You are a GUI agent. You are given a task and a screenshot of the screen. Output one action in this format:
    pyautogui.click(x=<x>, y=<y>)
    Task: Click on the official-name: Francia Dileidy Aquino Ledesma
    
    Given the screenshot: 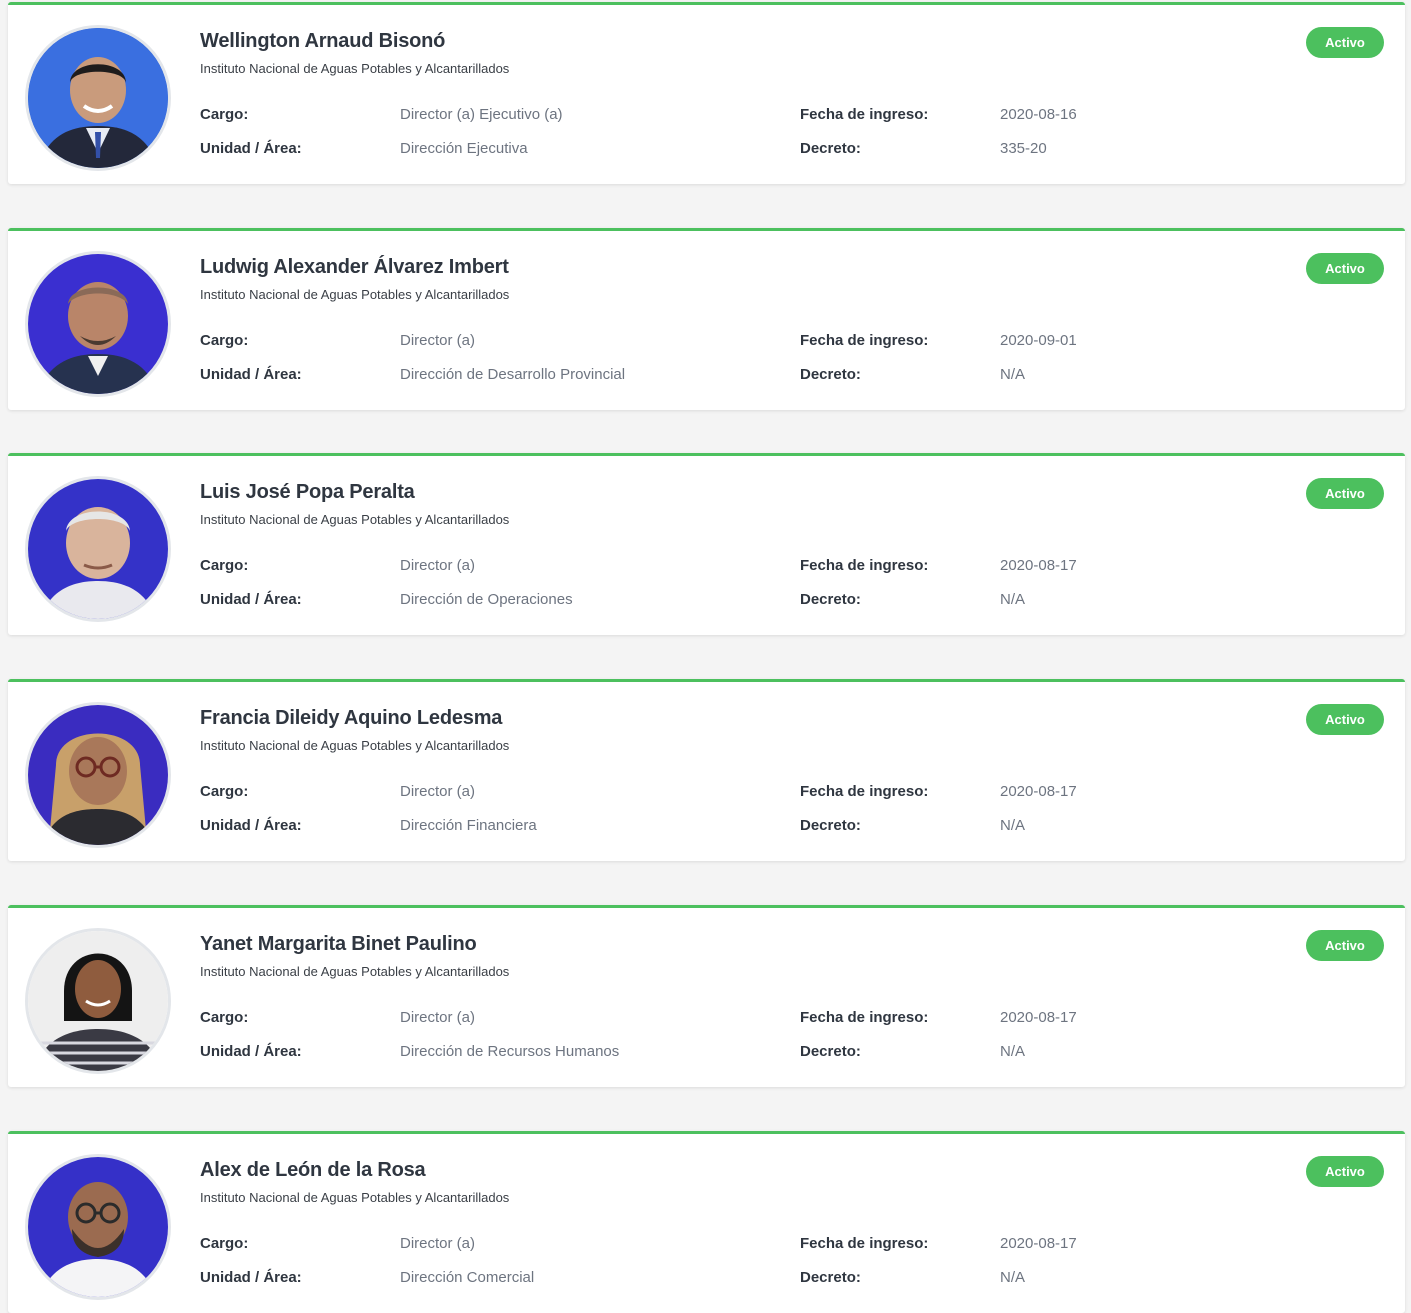 What is the action you would take?
    pyautogui.click(x=351, y=718)
    